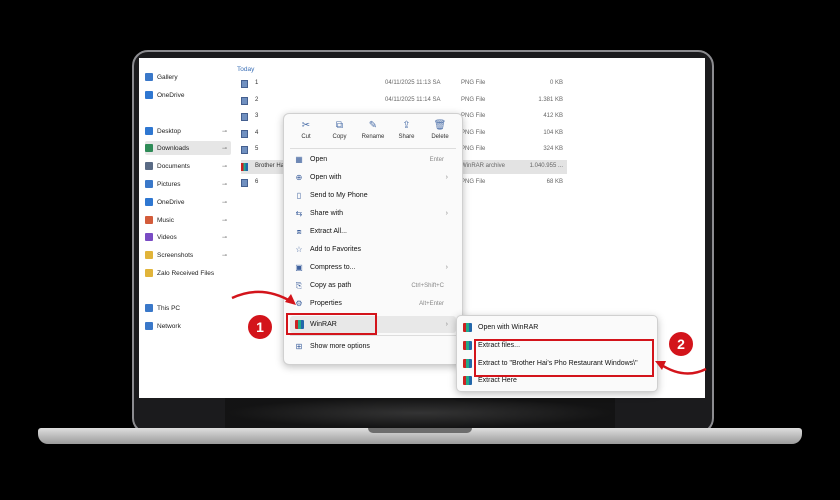 The height and width of the screenshot is (500, 840). Describe the element at coordinates (469, 332) in the screenshot. I see `annotation-arrows` at that location.